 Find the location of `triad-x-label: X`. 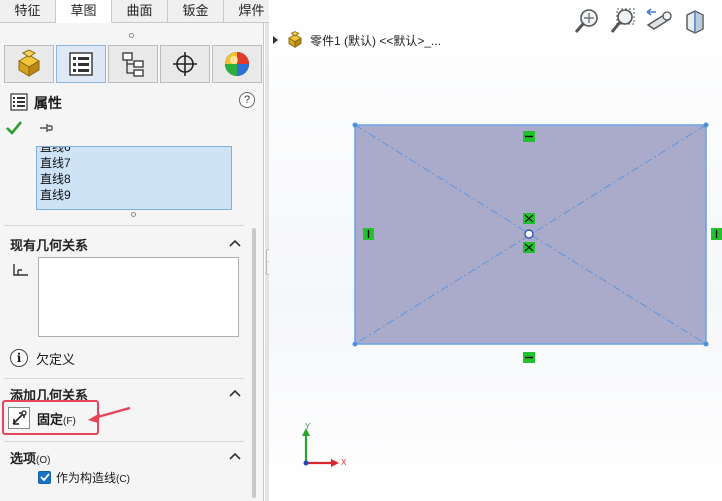

triad-x-label: X is located at coordinates (344, 462).